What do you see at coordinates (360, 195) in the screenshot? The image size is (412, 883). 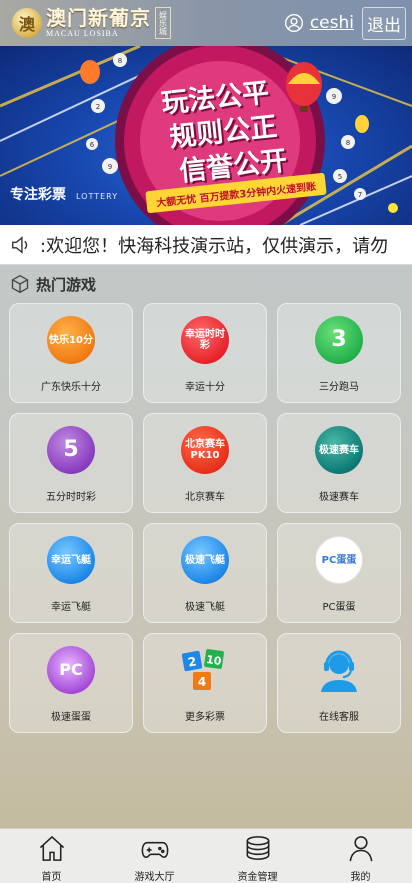 I see `svg-text: 7` at bounding box center [360, 195].